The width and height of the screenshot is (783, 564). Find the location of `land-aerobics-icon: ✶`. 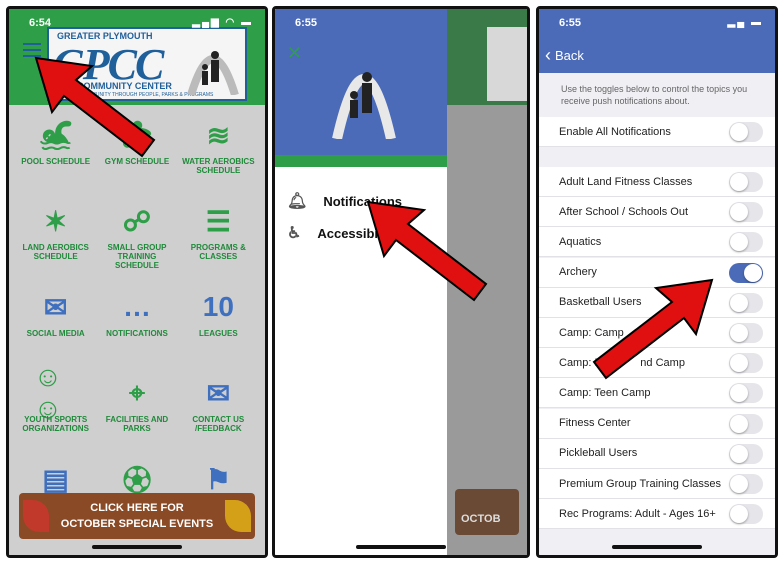

land-aerobics-icon: ✶ is located at coordinates (55, 221).